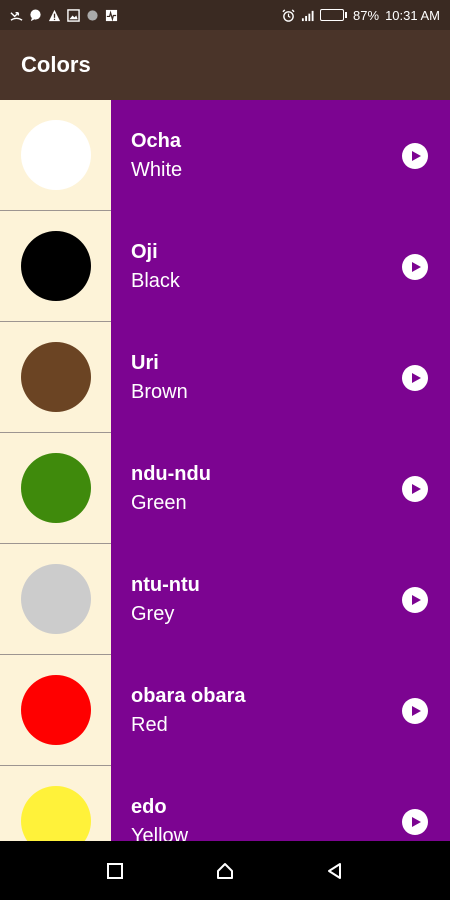 The height and width of the screenshot is (900, 450). I want to click on list-item: ntu-ntu Grey, so click(225, 599).